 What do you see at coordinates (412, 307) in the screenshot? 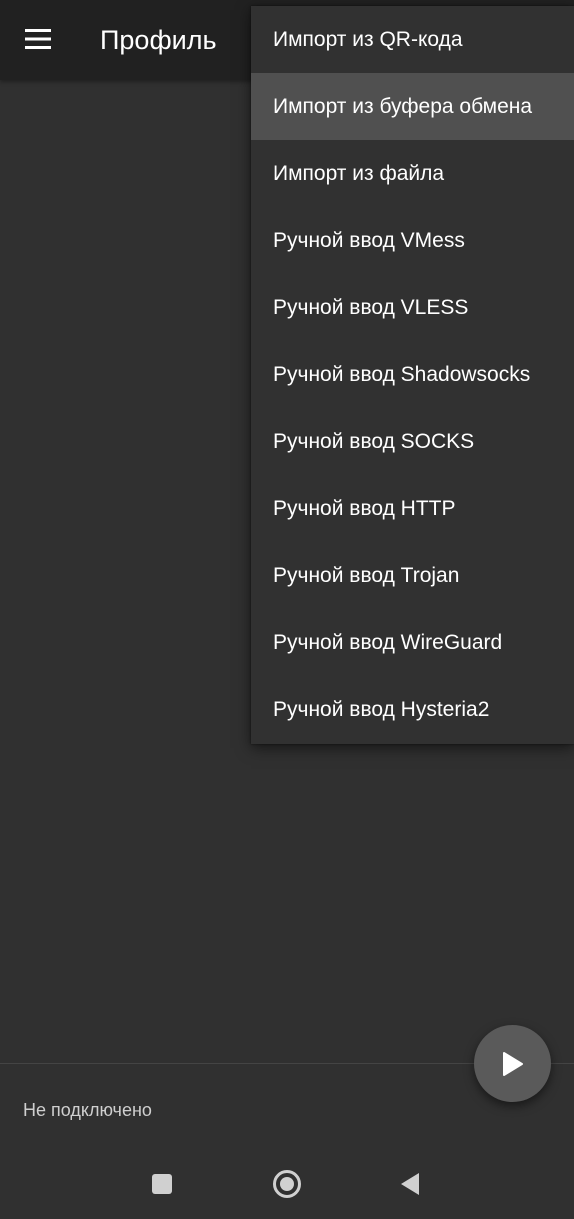
I see `menu-item-manual-vless: Ручной ввод VLESS` at bounding box center [412, 307].